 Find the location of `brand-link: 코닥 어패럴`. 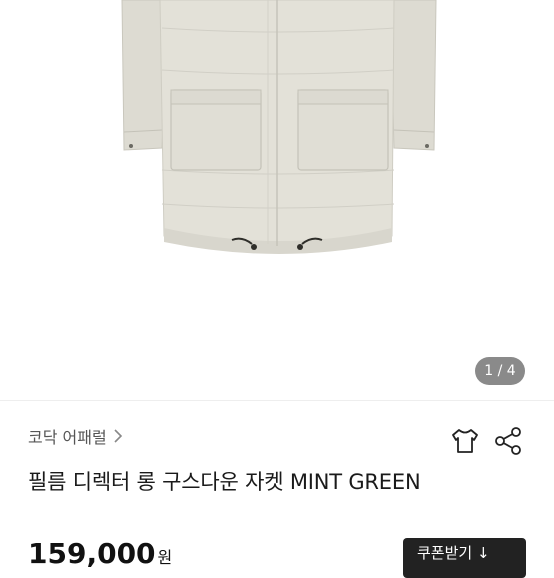

brand-link: 코닥 어패럴 is located at coordinates (75, 436).